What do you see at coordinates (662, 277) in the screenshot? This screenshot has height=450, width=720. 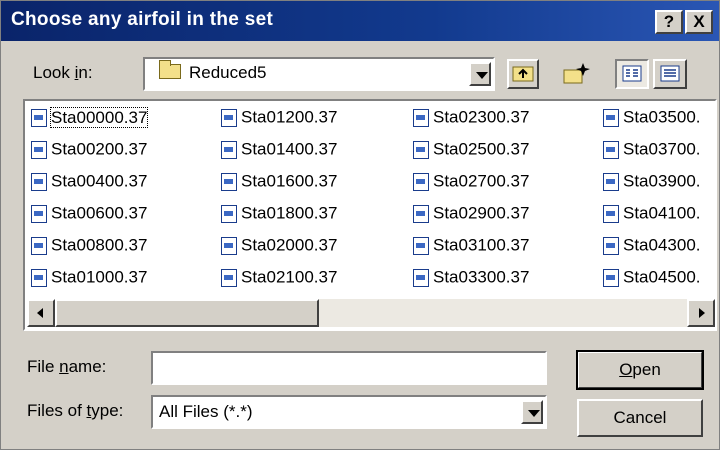 I see `file-name: Sta04500.` at bounding box center [662, 277].